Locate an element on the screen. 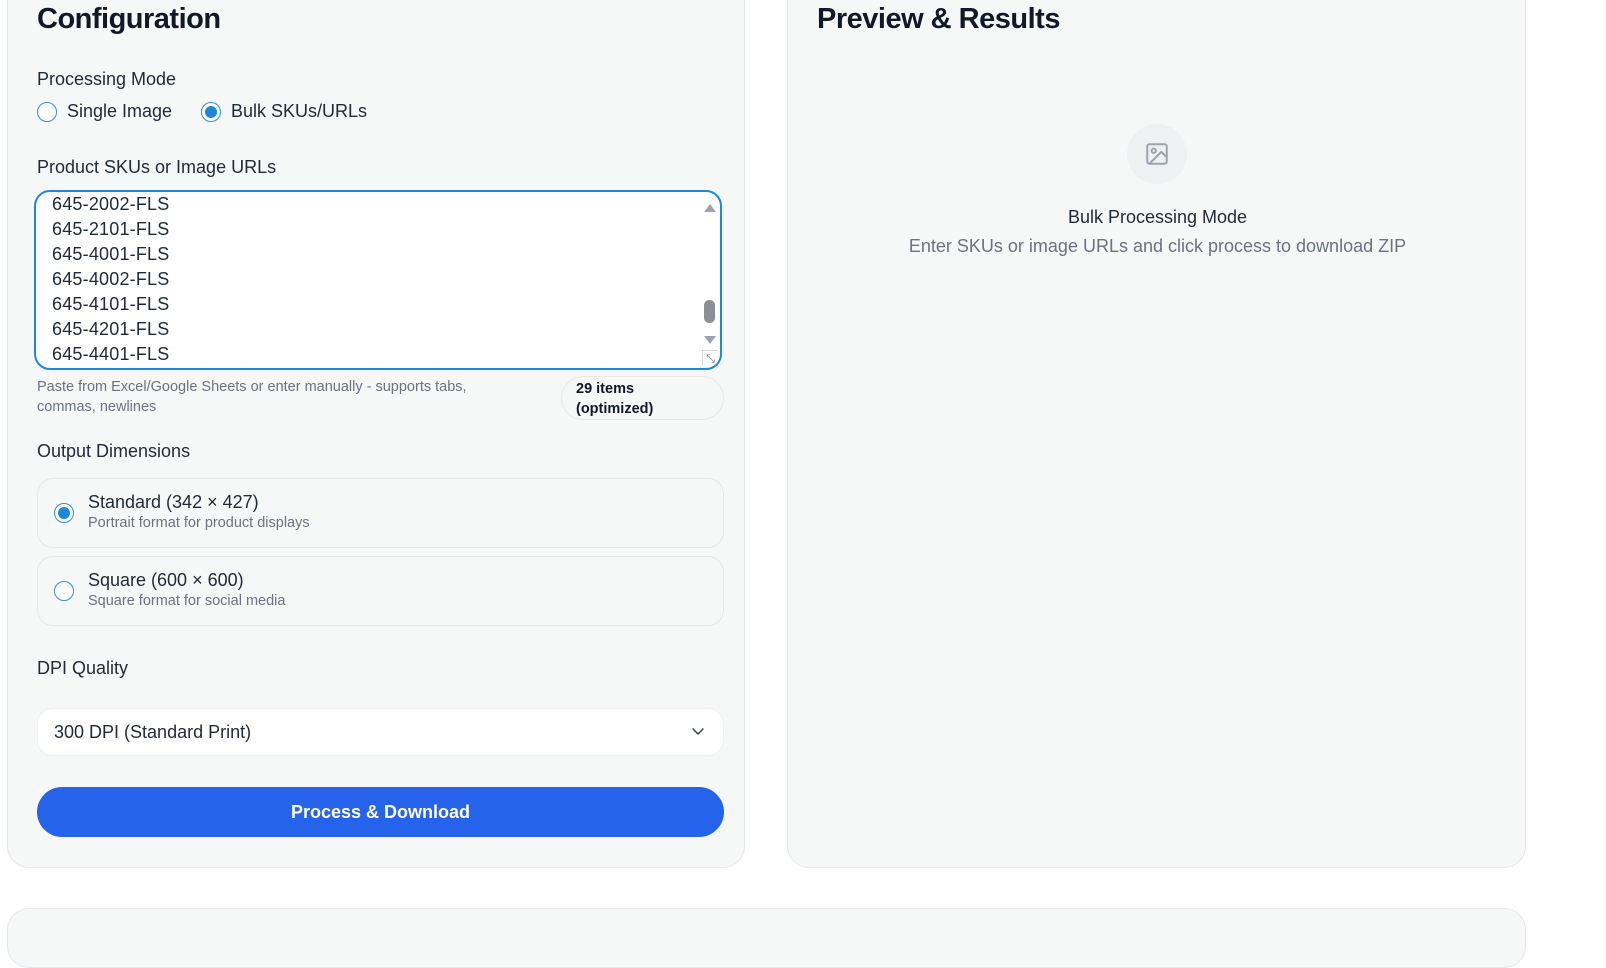 The image size is (1606, 968). single-image-label: Single Image is located at coordinates (120, 111).